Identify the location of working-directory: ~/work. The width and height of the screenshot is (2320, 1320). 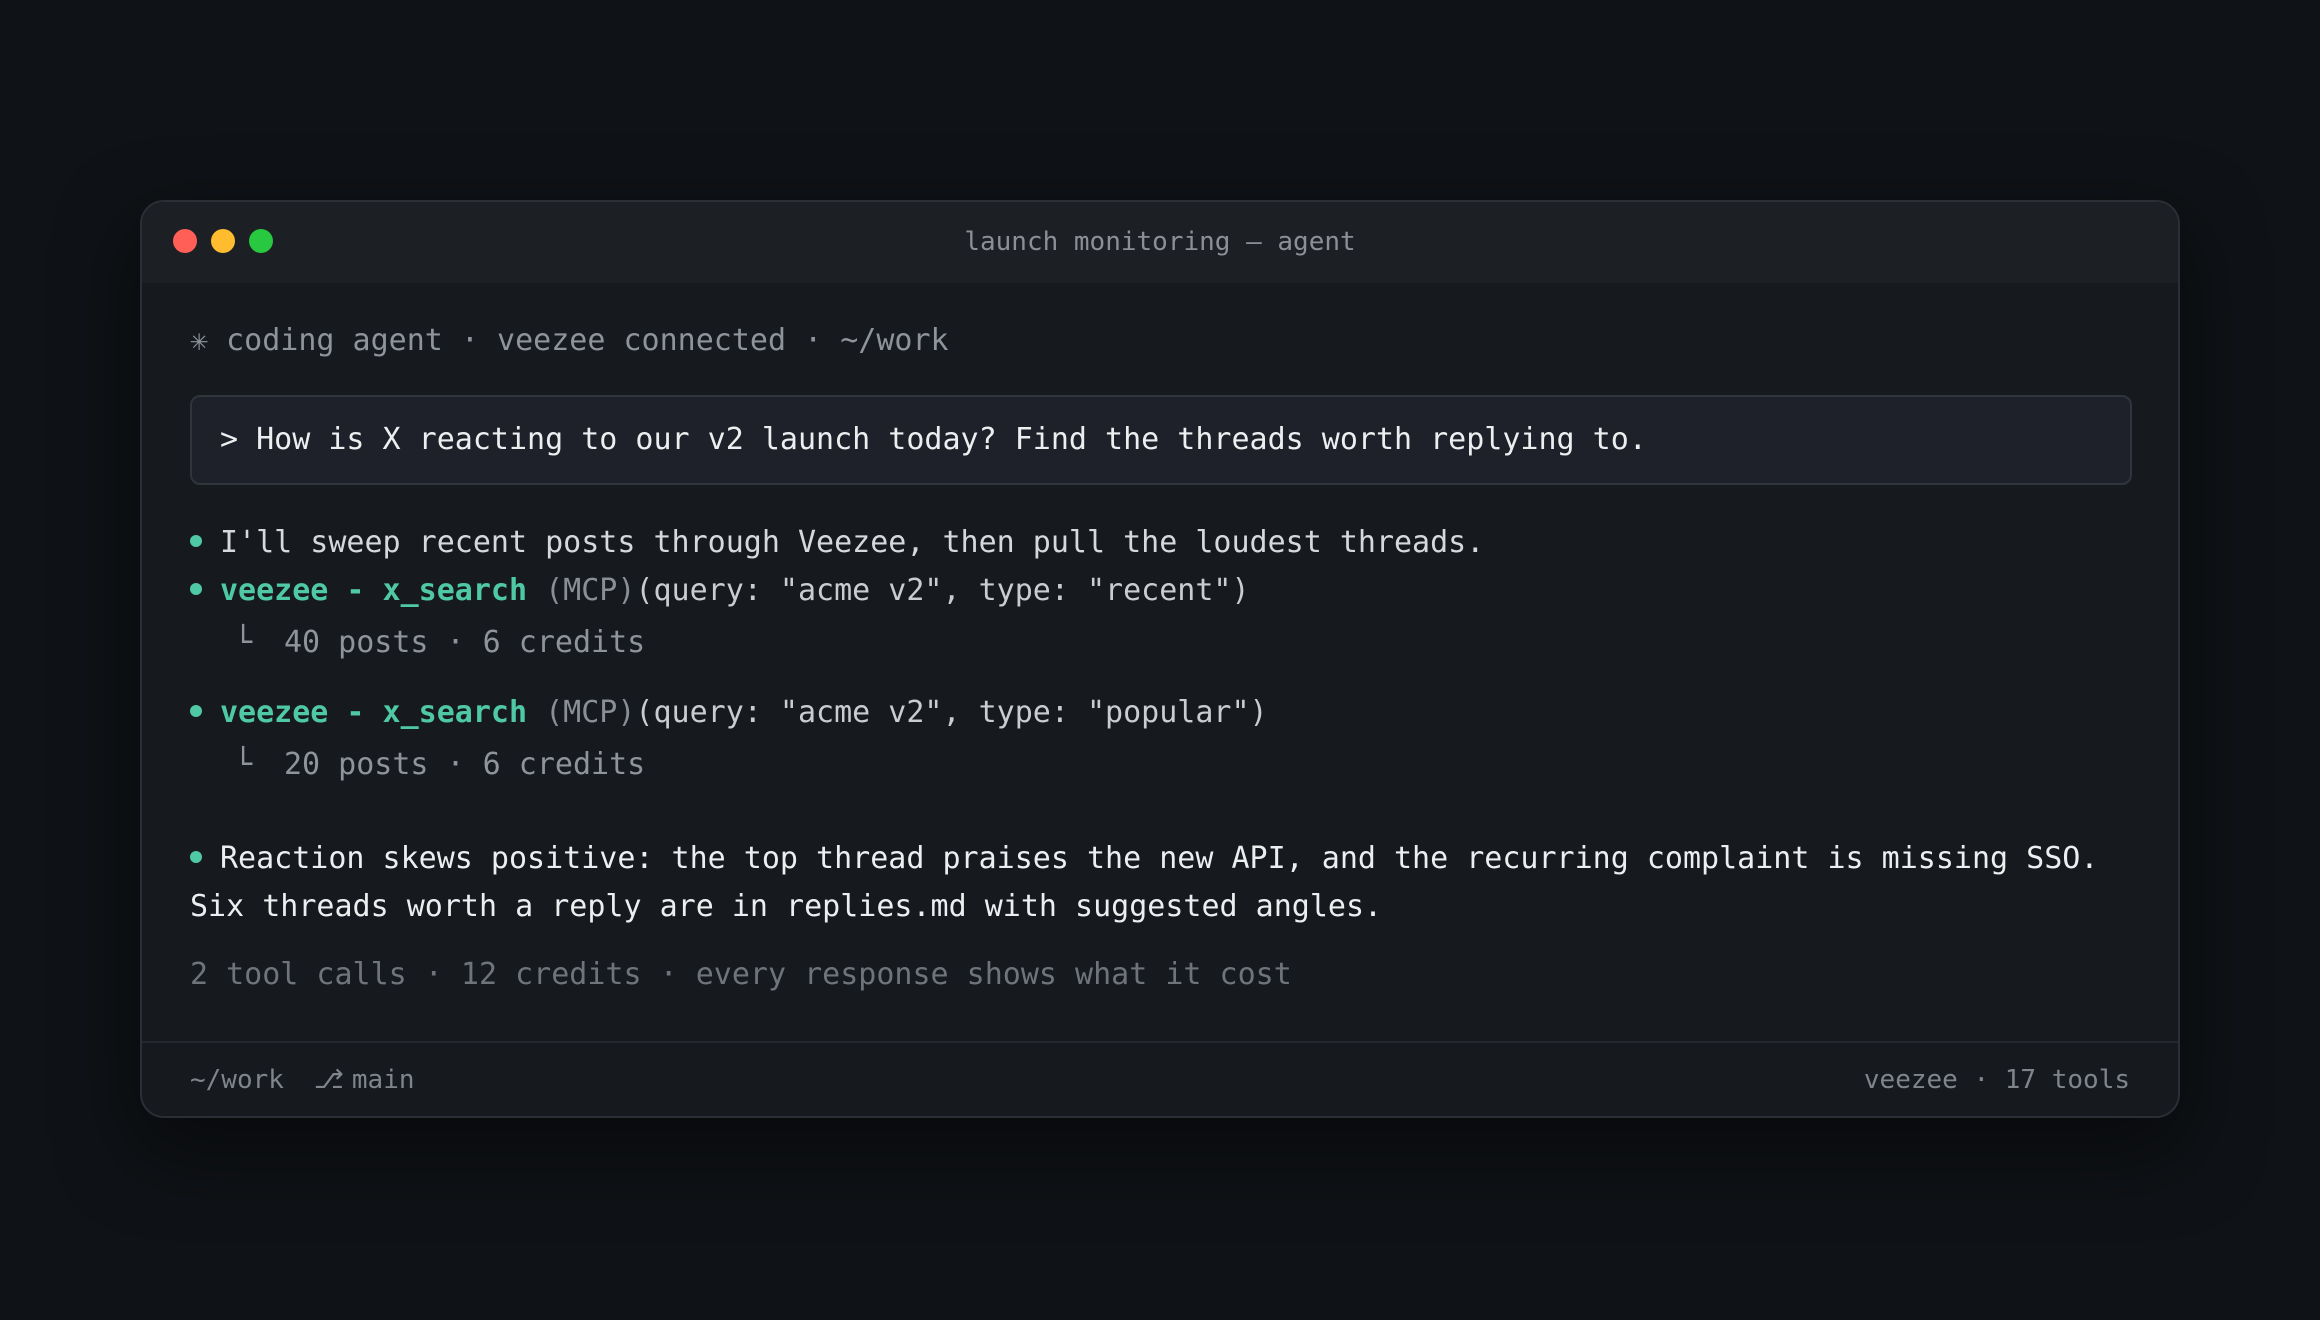
(237, 1080).